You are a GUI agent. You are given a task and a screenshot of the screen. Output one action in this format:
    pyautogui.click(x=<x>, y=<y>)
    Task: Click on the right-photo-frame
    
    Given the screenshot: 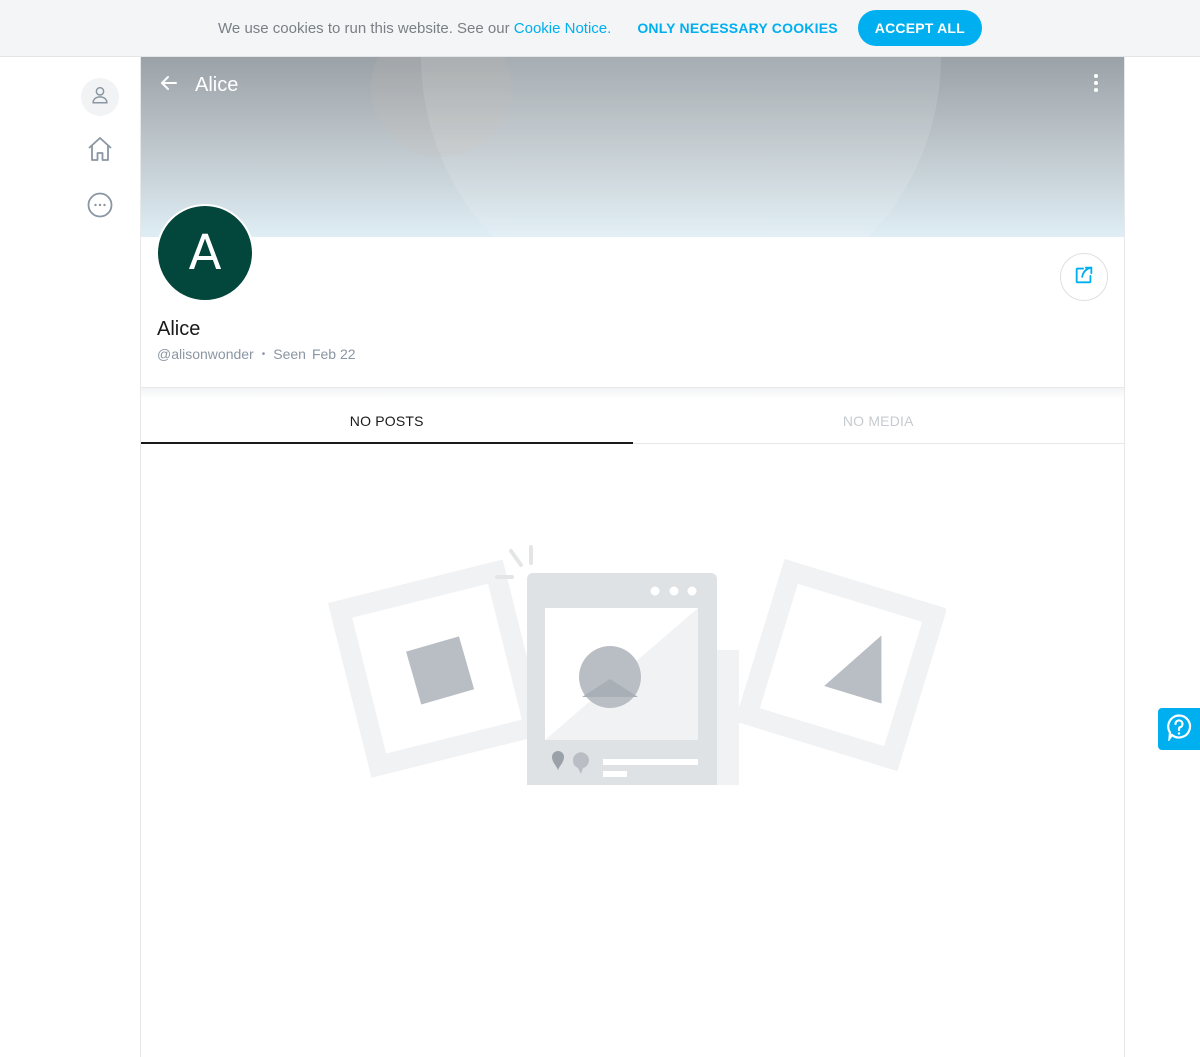 What is the action you would take?
    pyautogui.click(x=841, y=665)
    